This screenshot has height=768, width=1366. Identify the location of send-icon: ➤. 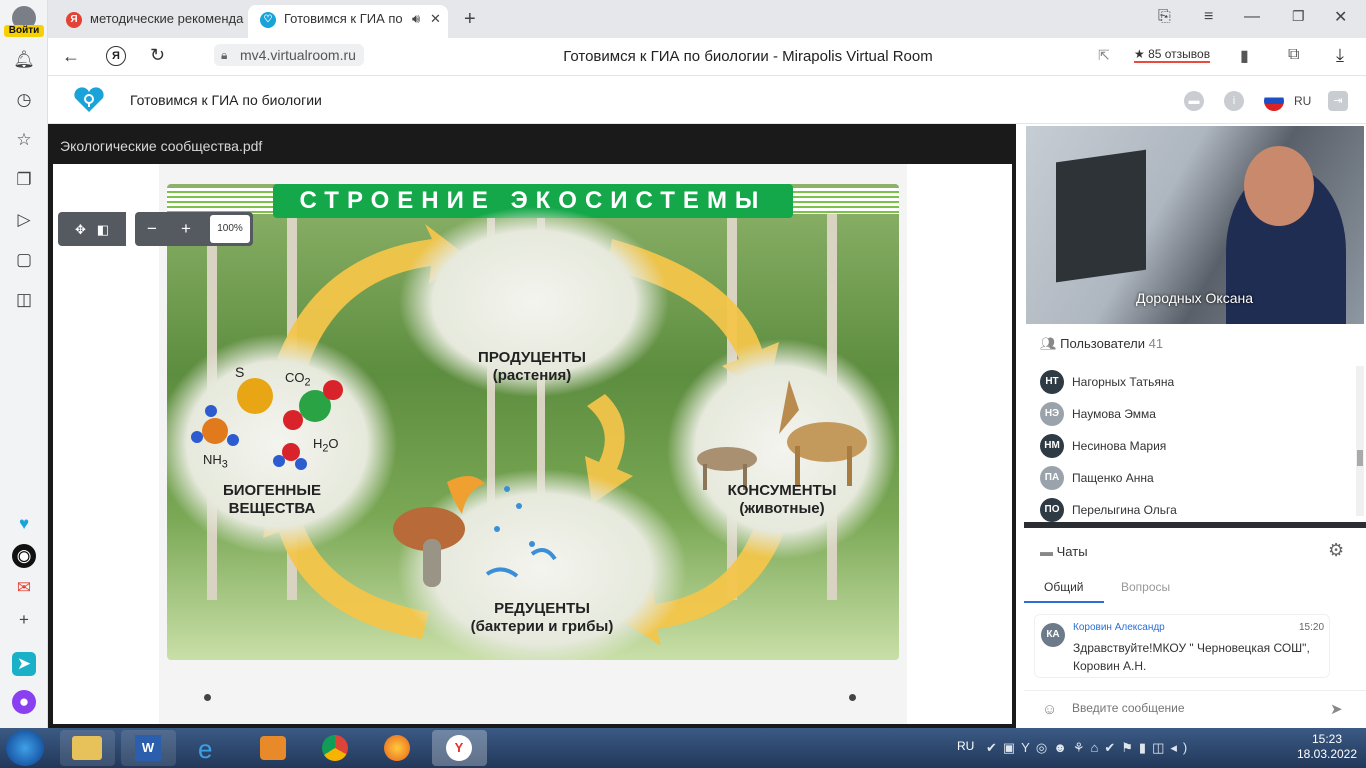
(1336, 709).